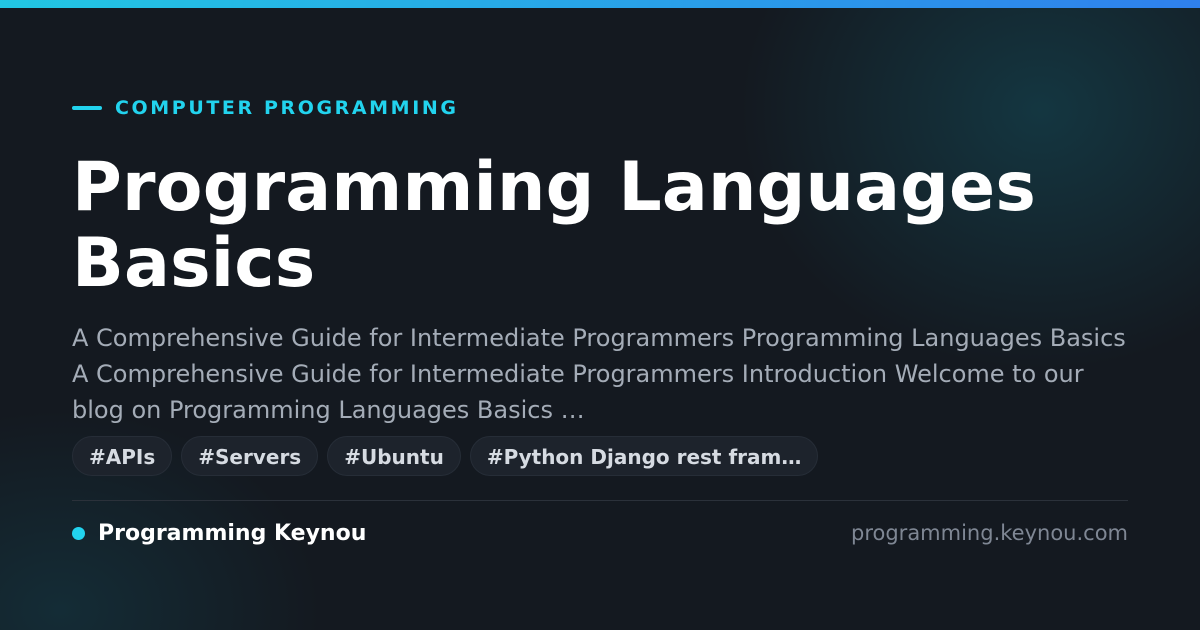  I want to click on footer-divider, so click(600, 500).